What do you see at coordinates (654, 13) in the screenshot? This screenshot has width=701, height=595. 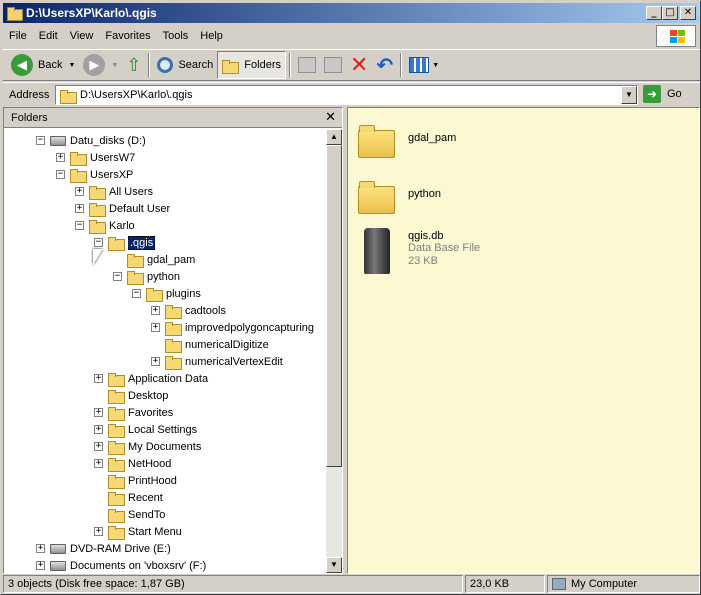 I see `minimize-button: _` at bounding box center [654, 13].